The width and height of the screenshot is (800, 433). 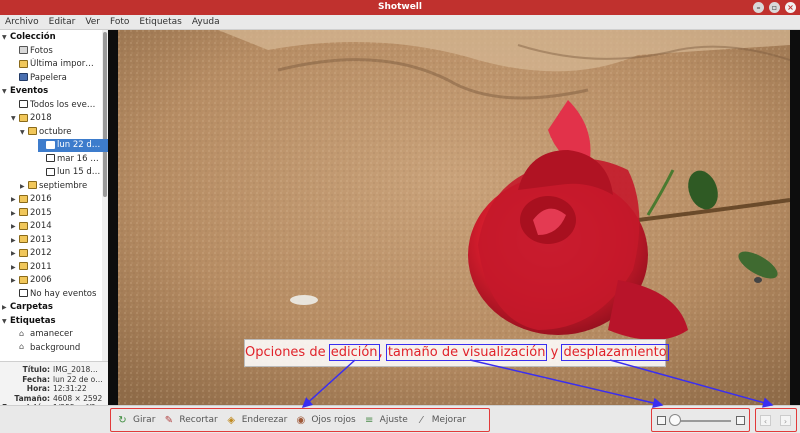 I want to click on menu-ayuda: Ayuda, so click(x=206, y=22).